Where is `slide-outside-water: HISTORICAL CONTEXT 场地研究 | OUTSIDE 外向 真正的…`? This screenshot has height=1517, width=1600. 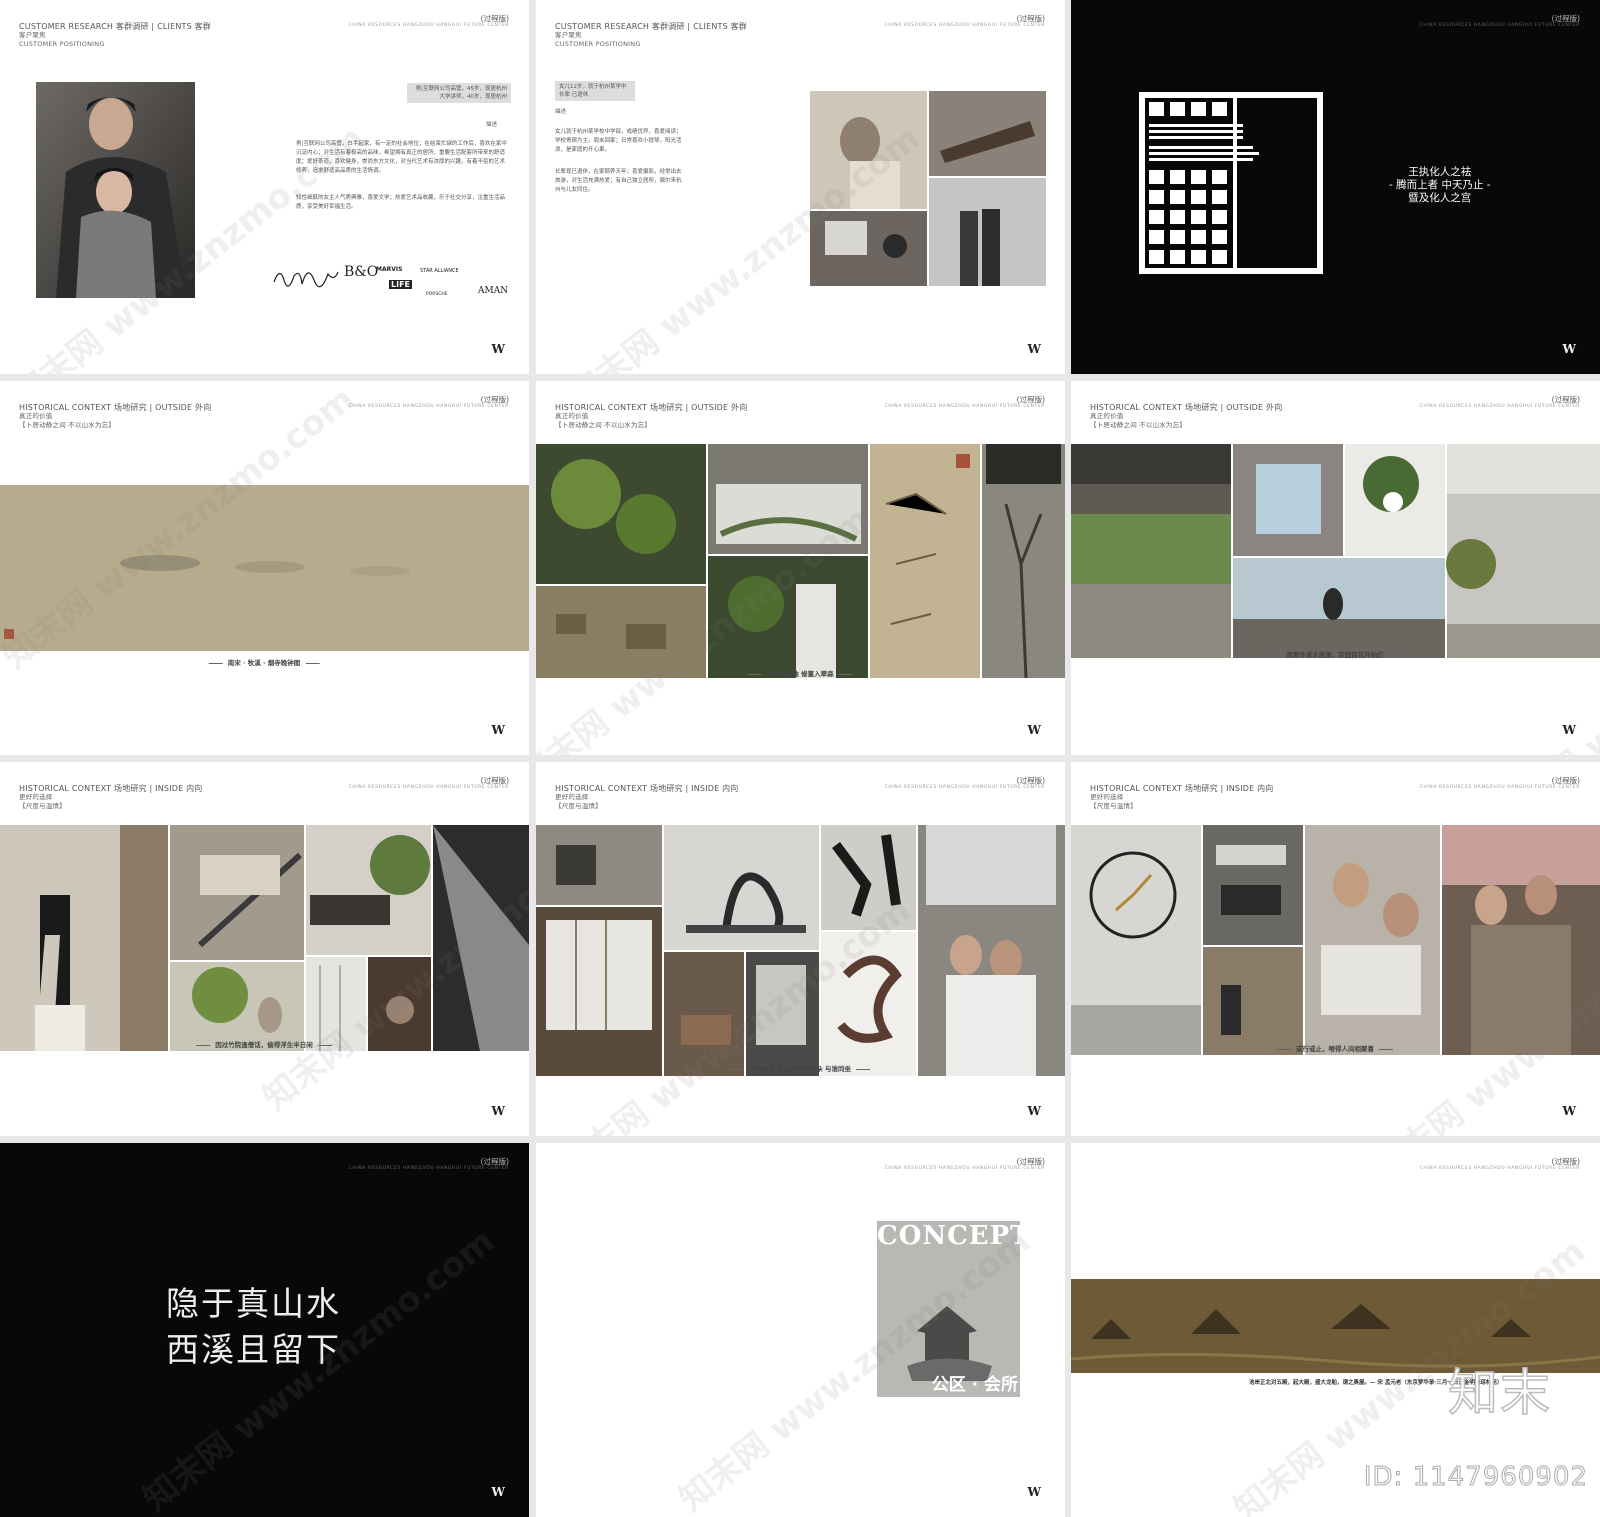
slide-outside-water: HISTORICAL CONTEXT 场地研究 | OUTSIDE 外向 真正的… is located at coordinates (1335, 568).